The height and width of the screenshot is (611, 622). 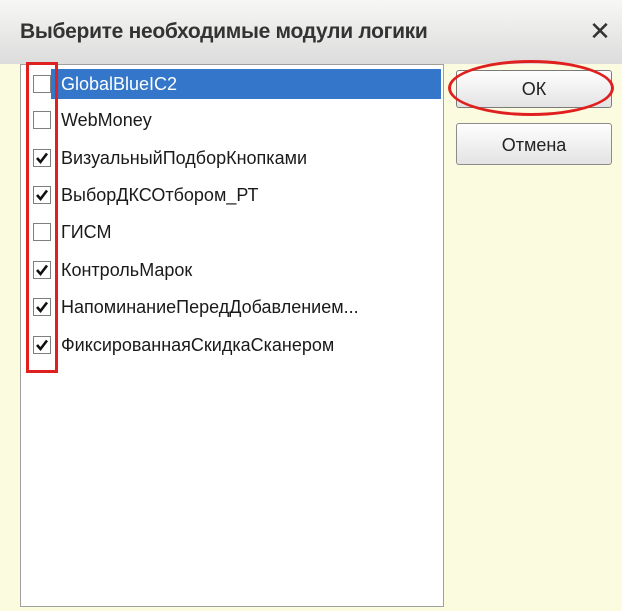 I want to click on list-item: КонтрольМарок, so click(x=232, y=270).